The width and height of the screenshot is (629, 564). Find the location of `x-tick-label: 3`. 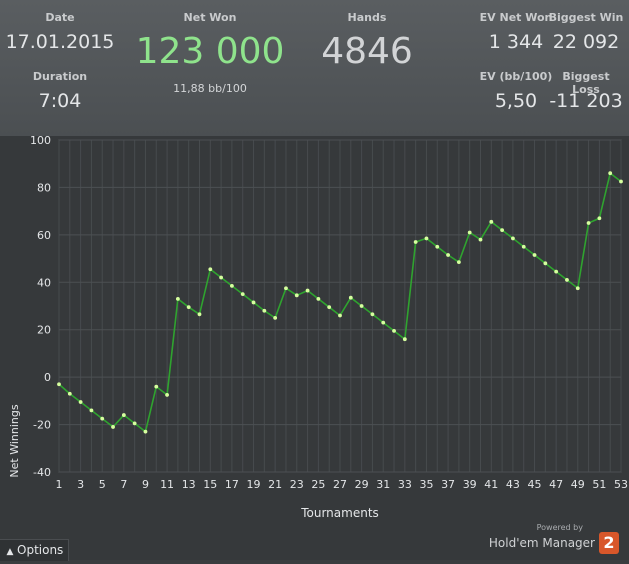

x-tick-label: 3 is located at coordinates (80, 484).